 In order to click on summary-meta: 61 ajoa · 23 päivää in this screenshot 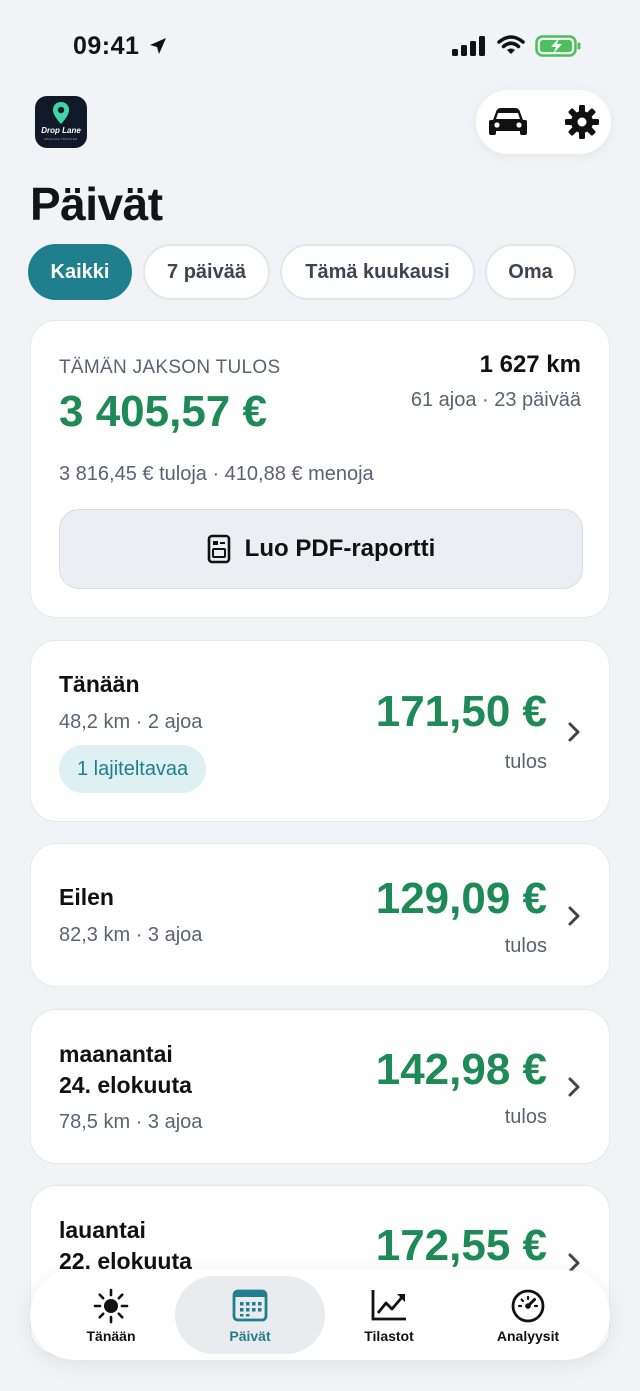, I will do `click(495, 400)`.